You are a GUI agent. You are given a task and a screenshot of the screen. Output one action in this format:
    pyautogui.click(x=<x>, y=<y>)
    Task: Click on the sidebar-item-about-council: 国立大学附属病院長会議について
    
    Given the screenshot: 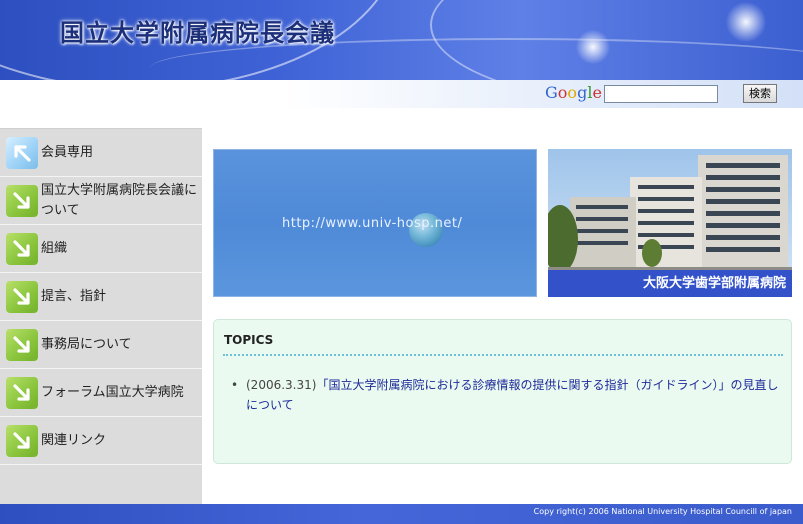 What is the action you would take?
    pyautogui.click(x=101, y=201)
    